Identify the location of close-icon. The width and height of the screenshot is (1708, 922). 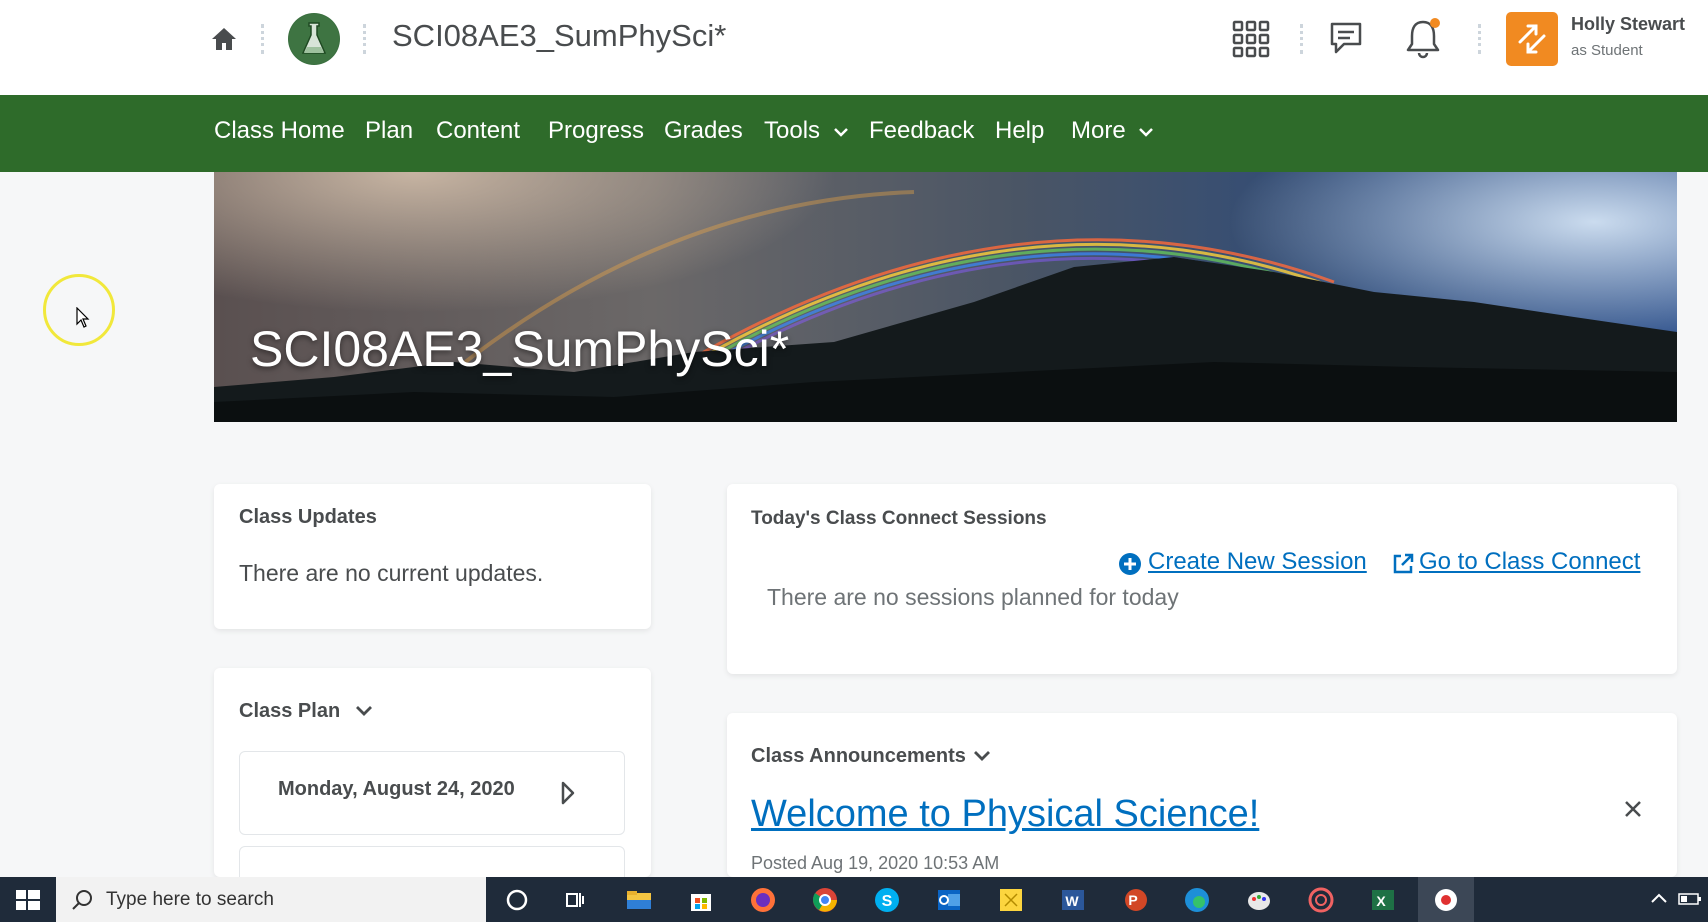
(1633, 809).